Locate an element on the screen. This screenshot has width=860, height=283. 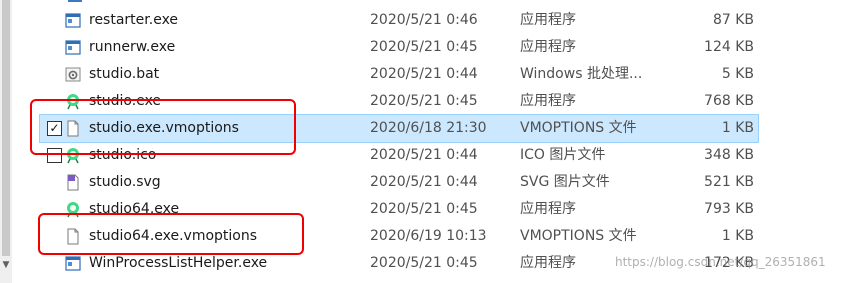
scrollbar-thumb is located at coordinates (6, 128).